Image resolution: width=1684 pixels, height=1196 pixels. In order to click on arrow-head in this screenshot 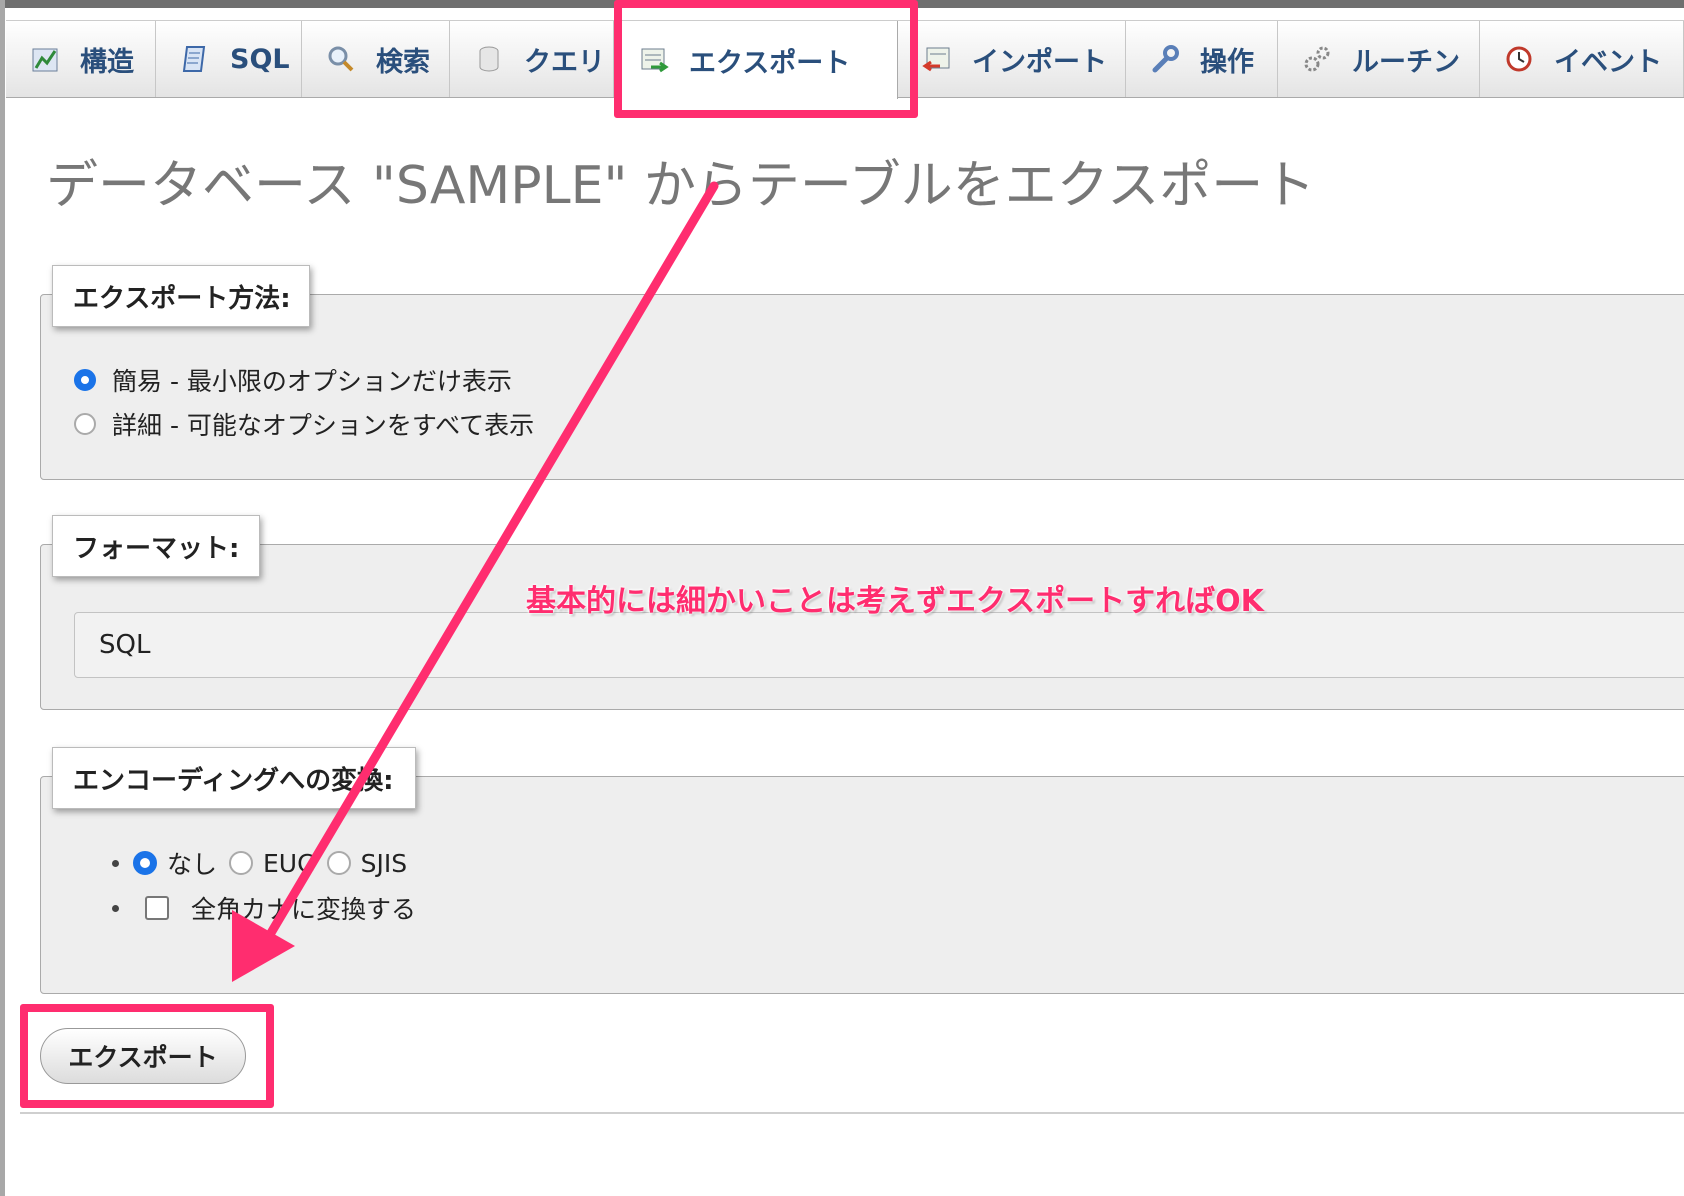, I will do `click(263, 946)`.